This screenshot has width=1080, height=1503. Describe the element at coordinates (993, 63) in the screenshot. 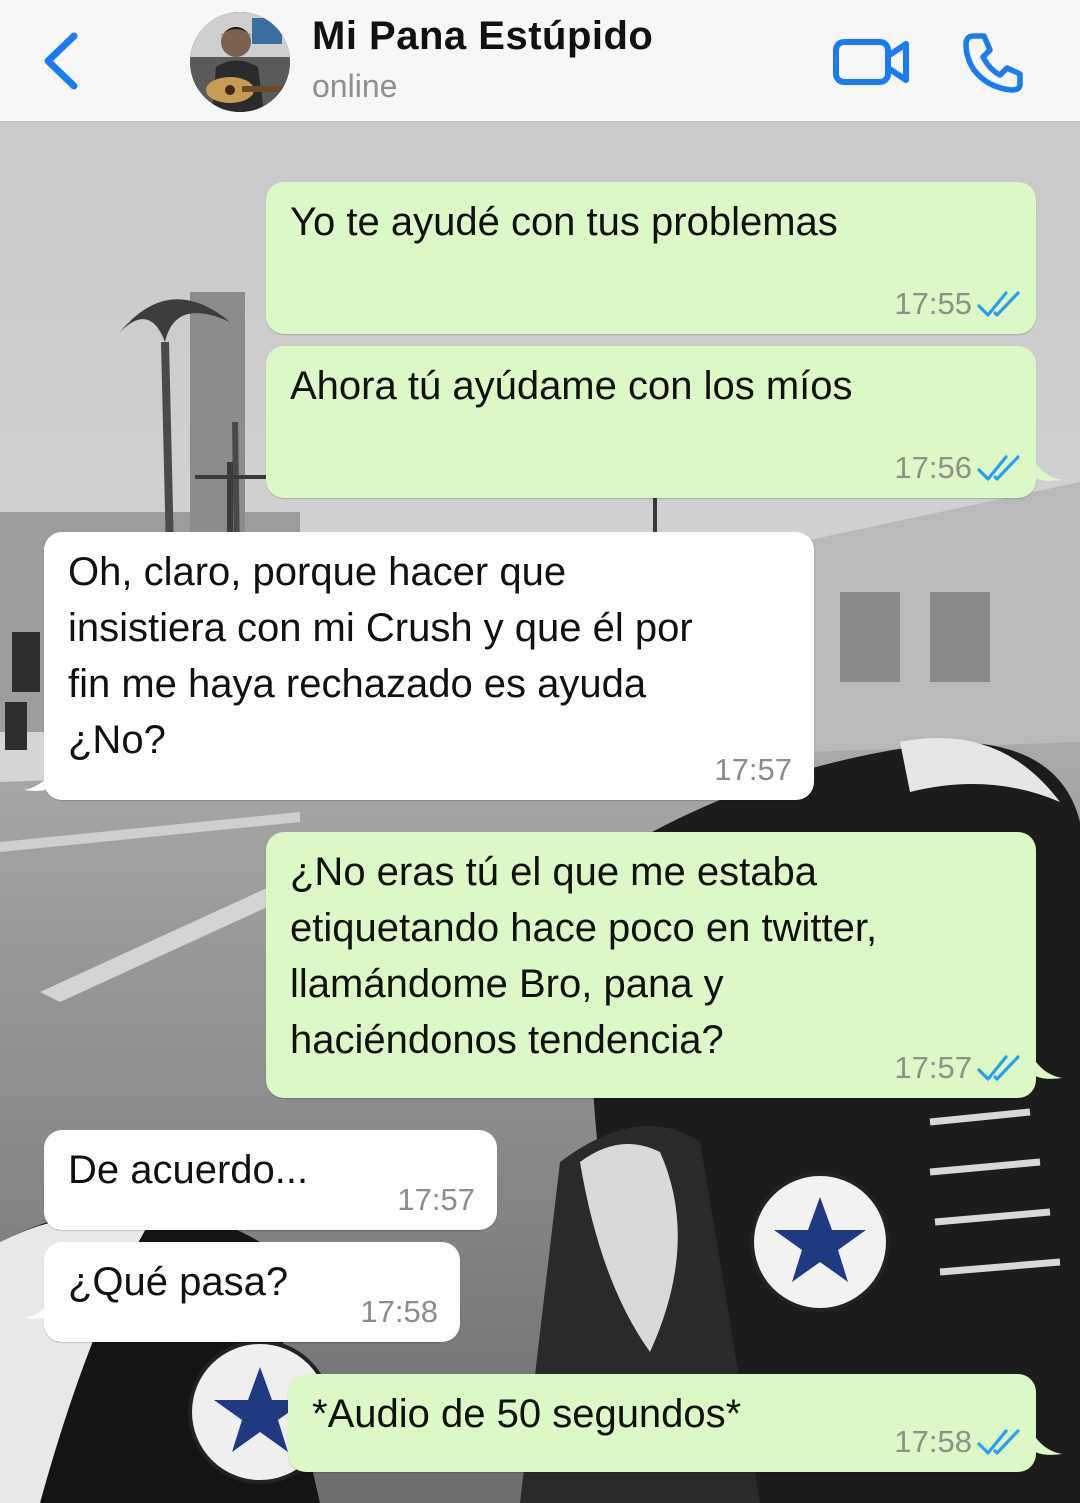

I see `phone-icon` at that location.